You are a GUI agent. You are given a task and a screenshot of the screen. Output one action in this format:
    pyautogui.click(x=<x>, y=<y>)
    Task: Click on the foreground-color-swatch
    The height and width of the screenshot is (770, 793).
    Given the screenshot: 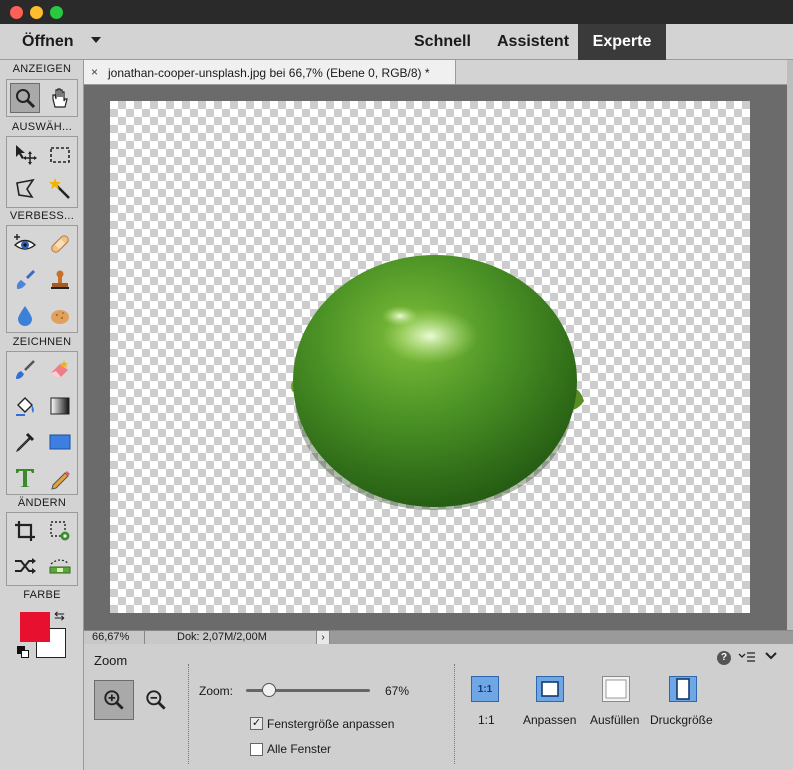 What is the action you would take?
    pyautogui.click(x=35, y=627)
    